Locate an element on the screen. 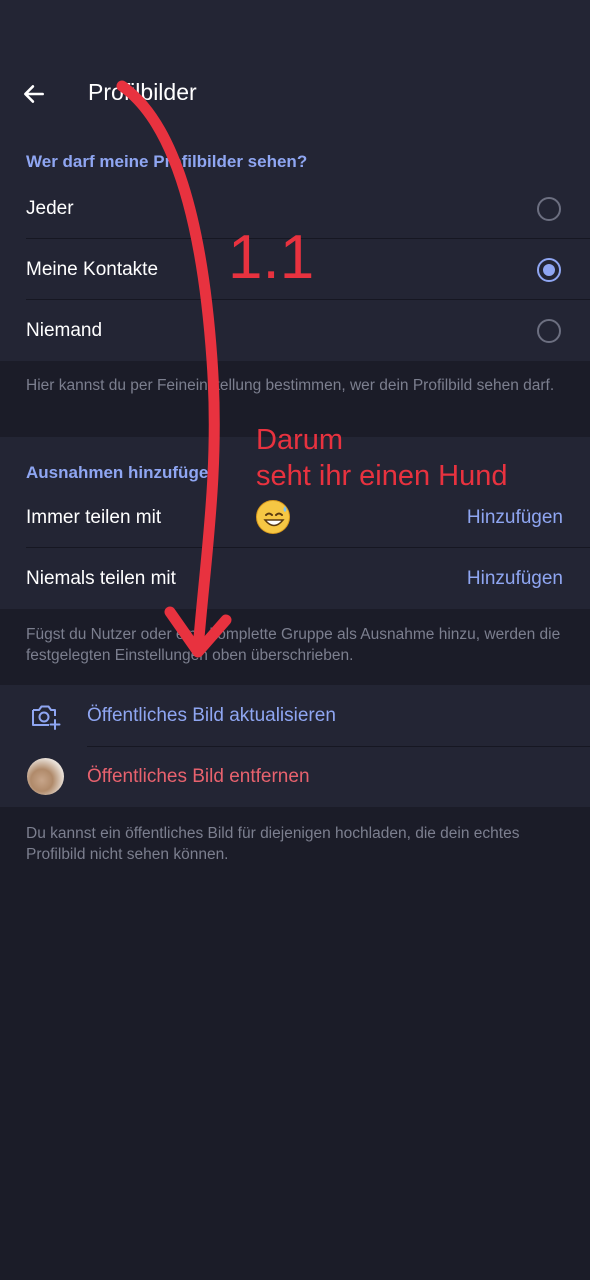  avatar-thumbnail is located at coordinates (45, 777).